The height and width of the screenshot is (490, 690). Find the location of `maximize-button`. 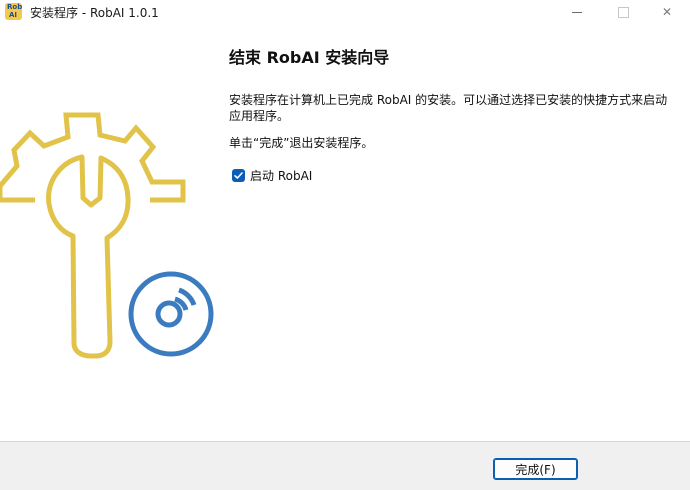

maximize-button is located at coordinates (623, 12).